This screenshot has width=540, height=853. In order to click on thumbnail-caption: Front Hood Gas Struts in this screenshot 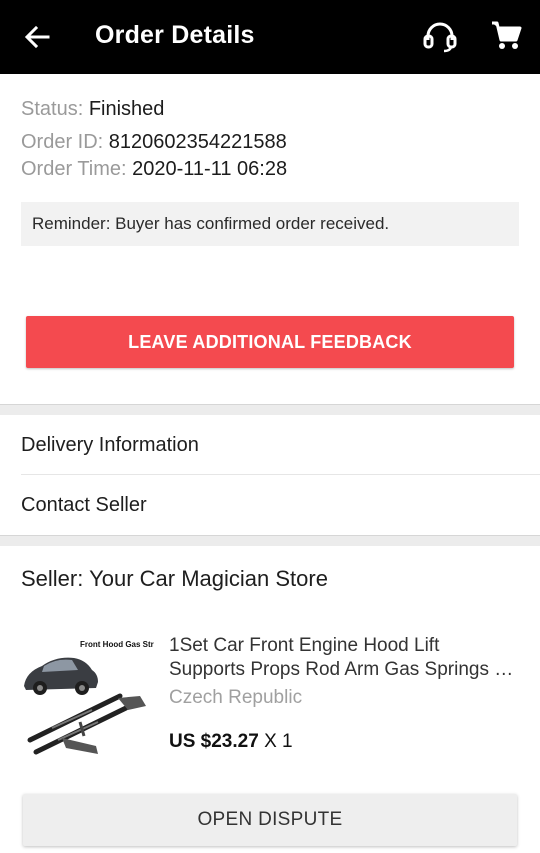, I will do `click(117, 644)`.